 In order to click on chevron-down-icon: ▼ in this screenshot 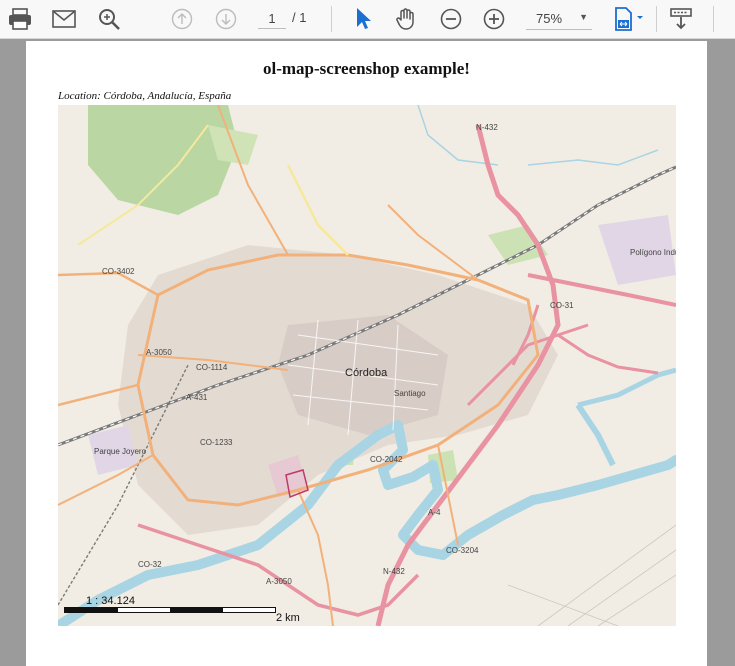, I will do `click(583, 17)`.